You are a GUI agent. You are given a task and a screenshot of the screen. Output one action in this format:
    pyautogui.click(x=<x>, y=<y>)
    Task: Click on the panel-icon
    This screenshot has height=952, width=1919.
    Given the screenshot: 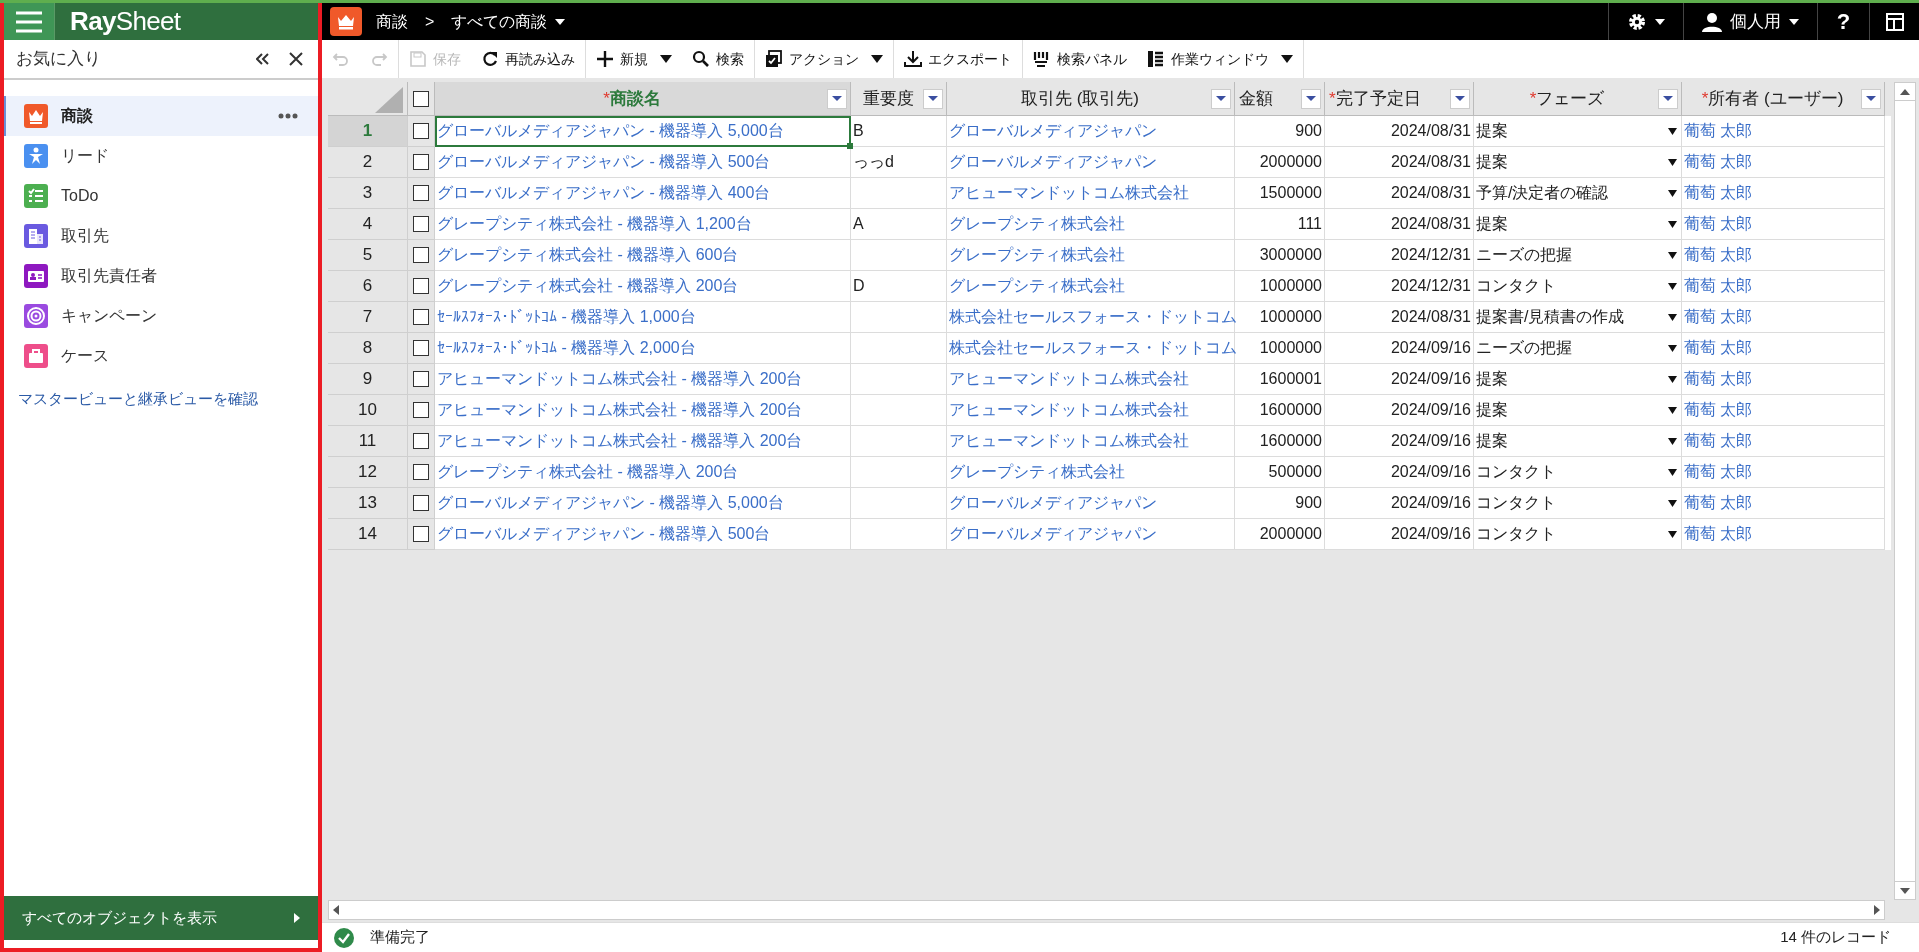 What is the action you would take?
    pyautogui.click(x=1156, y=59)
    